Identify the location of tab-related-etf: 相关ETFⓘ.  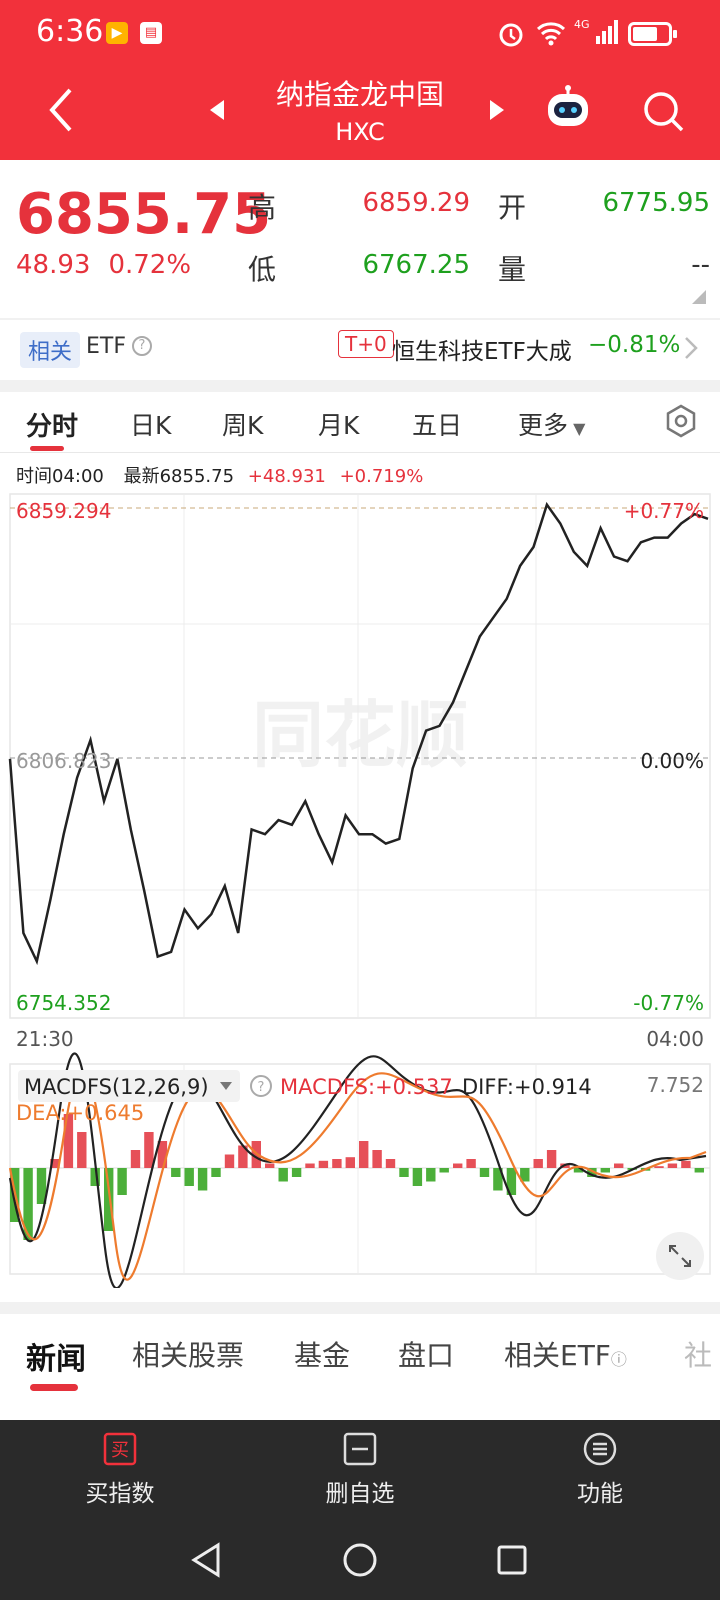
(565, 1354).